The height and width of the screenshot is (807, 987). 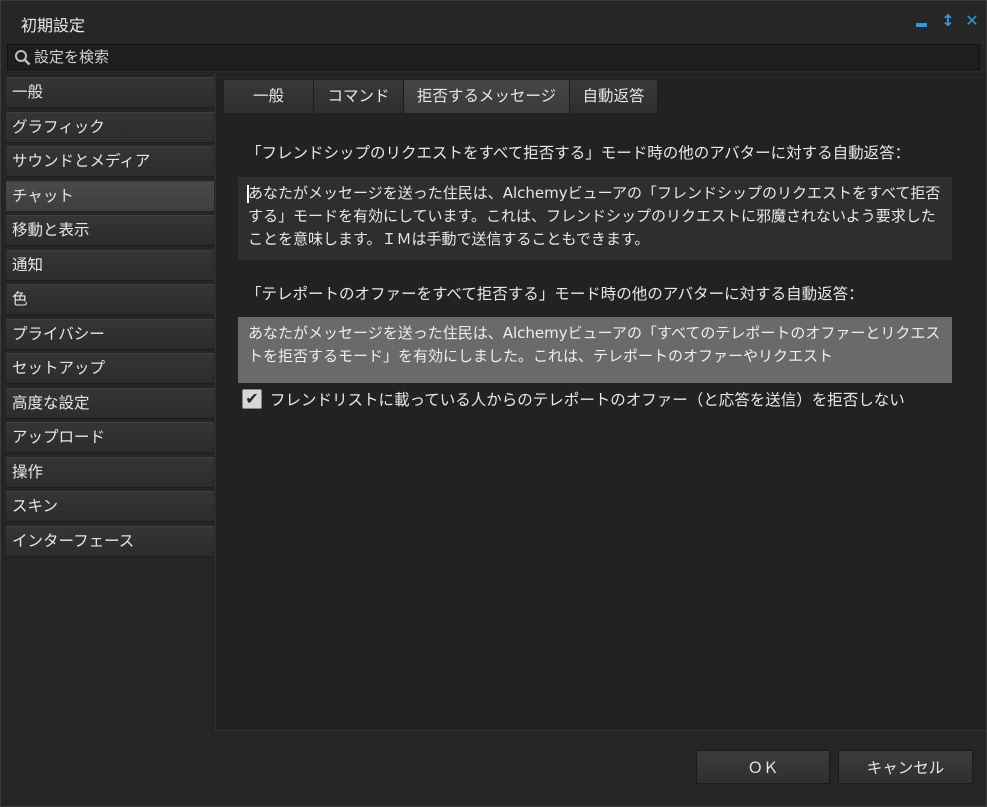 I want to click on sidebar-item-notifications: 通知, so click(x=110, y=265).